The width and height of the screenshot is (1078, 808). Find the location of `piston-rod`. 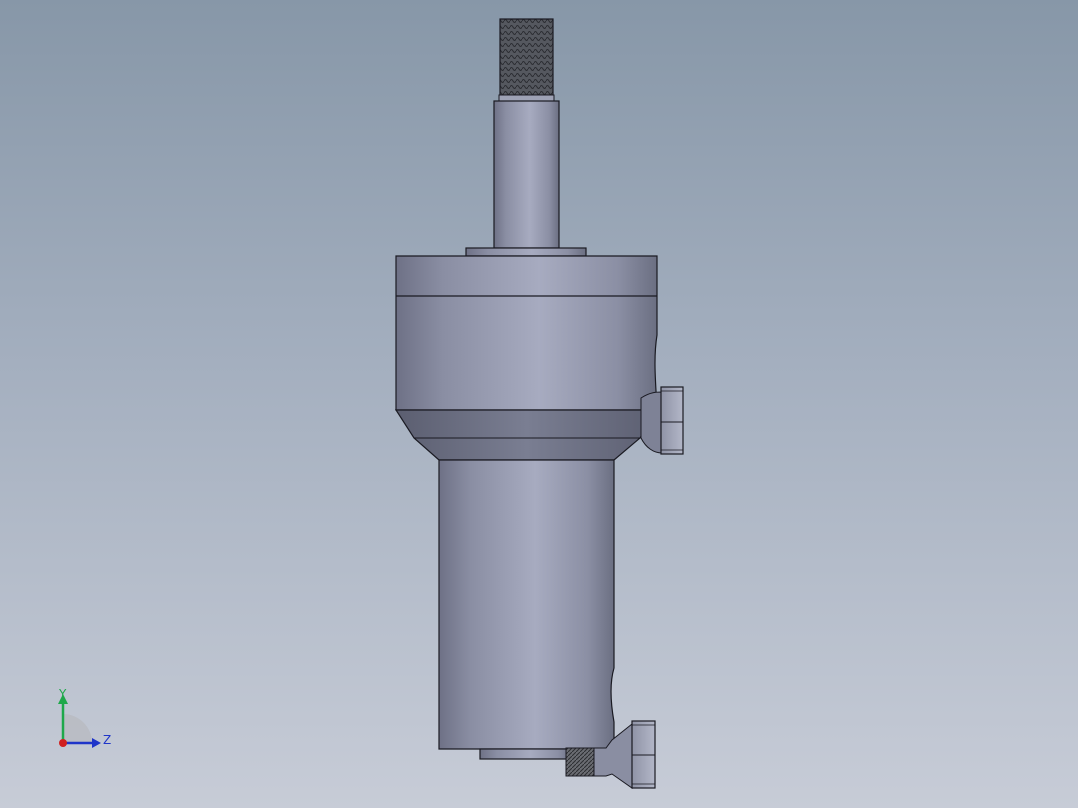

piston-rod is located at coordinates (526, 174).